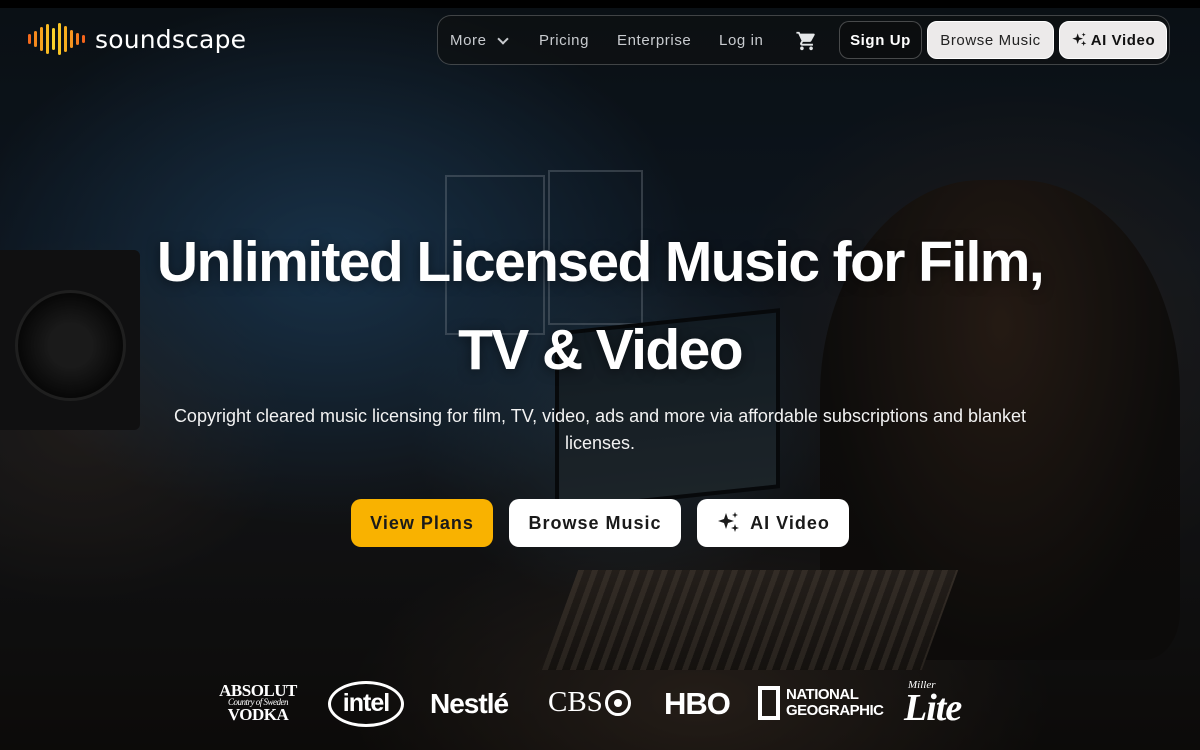 The height and width of the screenshot is (750, 1200). Describe the element at coordinates (468, 40) in the screenshot. I see `nav-more-label: More` at that location.